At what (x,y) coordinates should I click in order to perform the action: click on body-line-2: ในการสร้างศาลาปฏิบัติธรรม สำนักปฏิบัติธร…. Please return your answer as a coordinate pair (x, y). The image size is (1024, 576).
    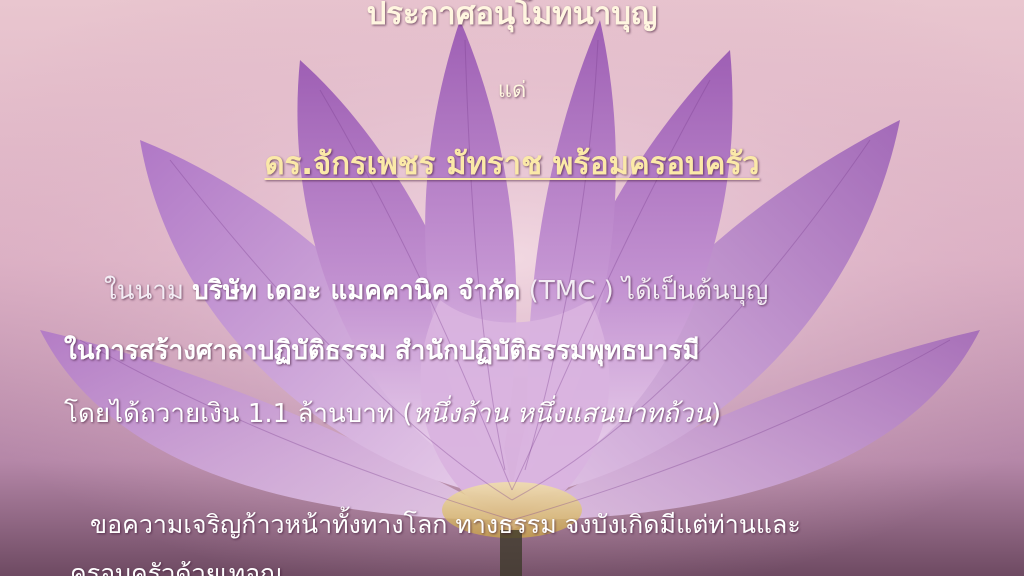
    Looking at the image, I should click on (382, 351).